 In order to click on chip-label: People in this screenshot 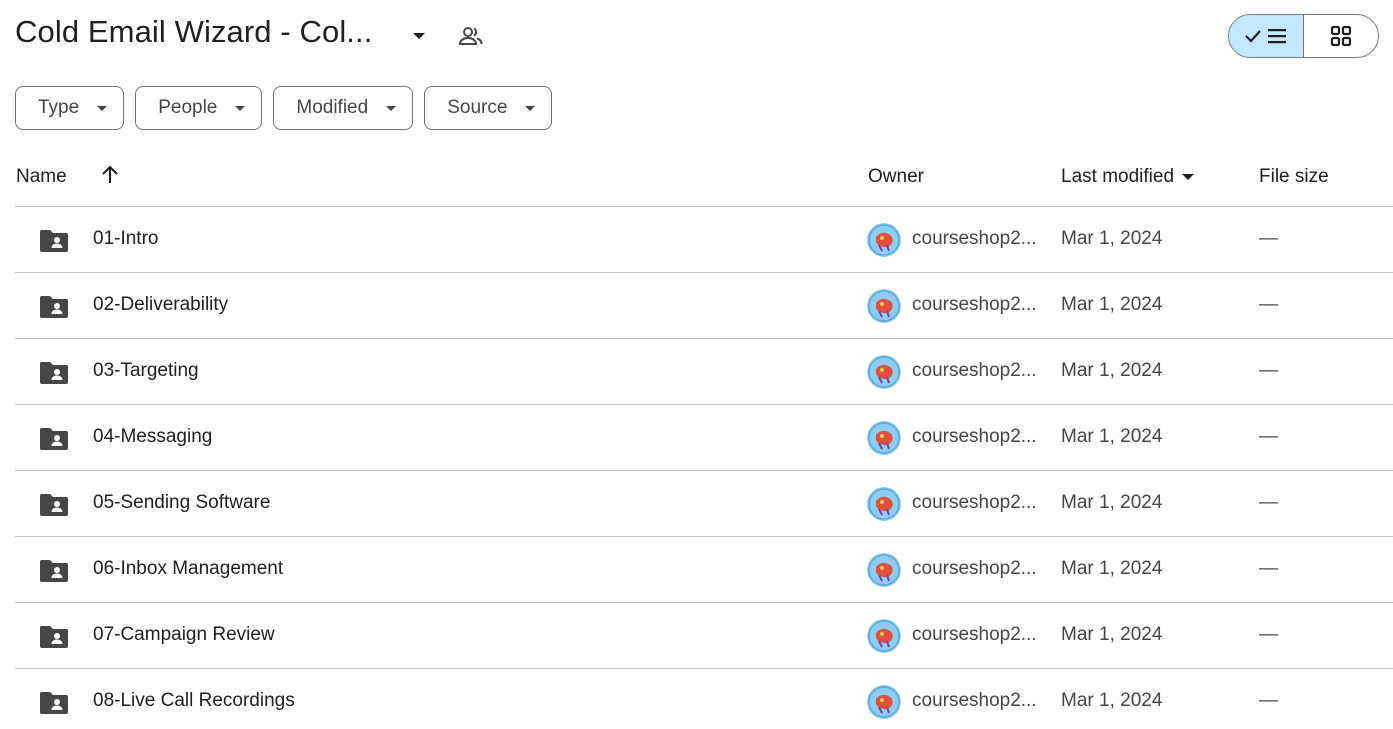, I will do `click(188, 107)`.